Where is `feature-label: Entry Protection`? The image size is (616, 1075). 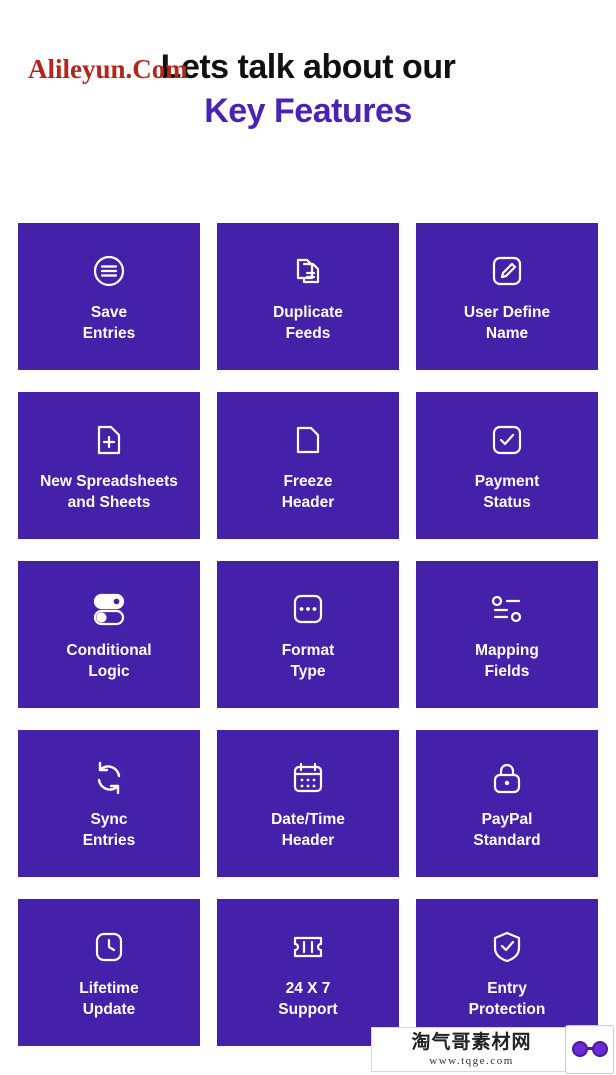 feature-label: Entry Protection is located at coordinates (507, 999).